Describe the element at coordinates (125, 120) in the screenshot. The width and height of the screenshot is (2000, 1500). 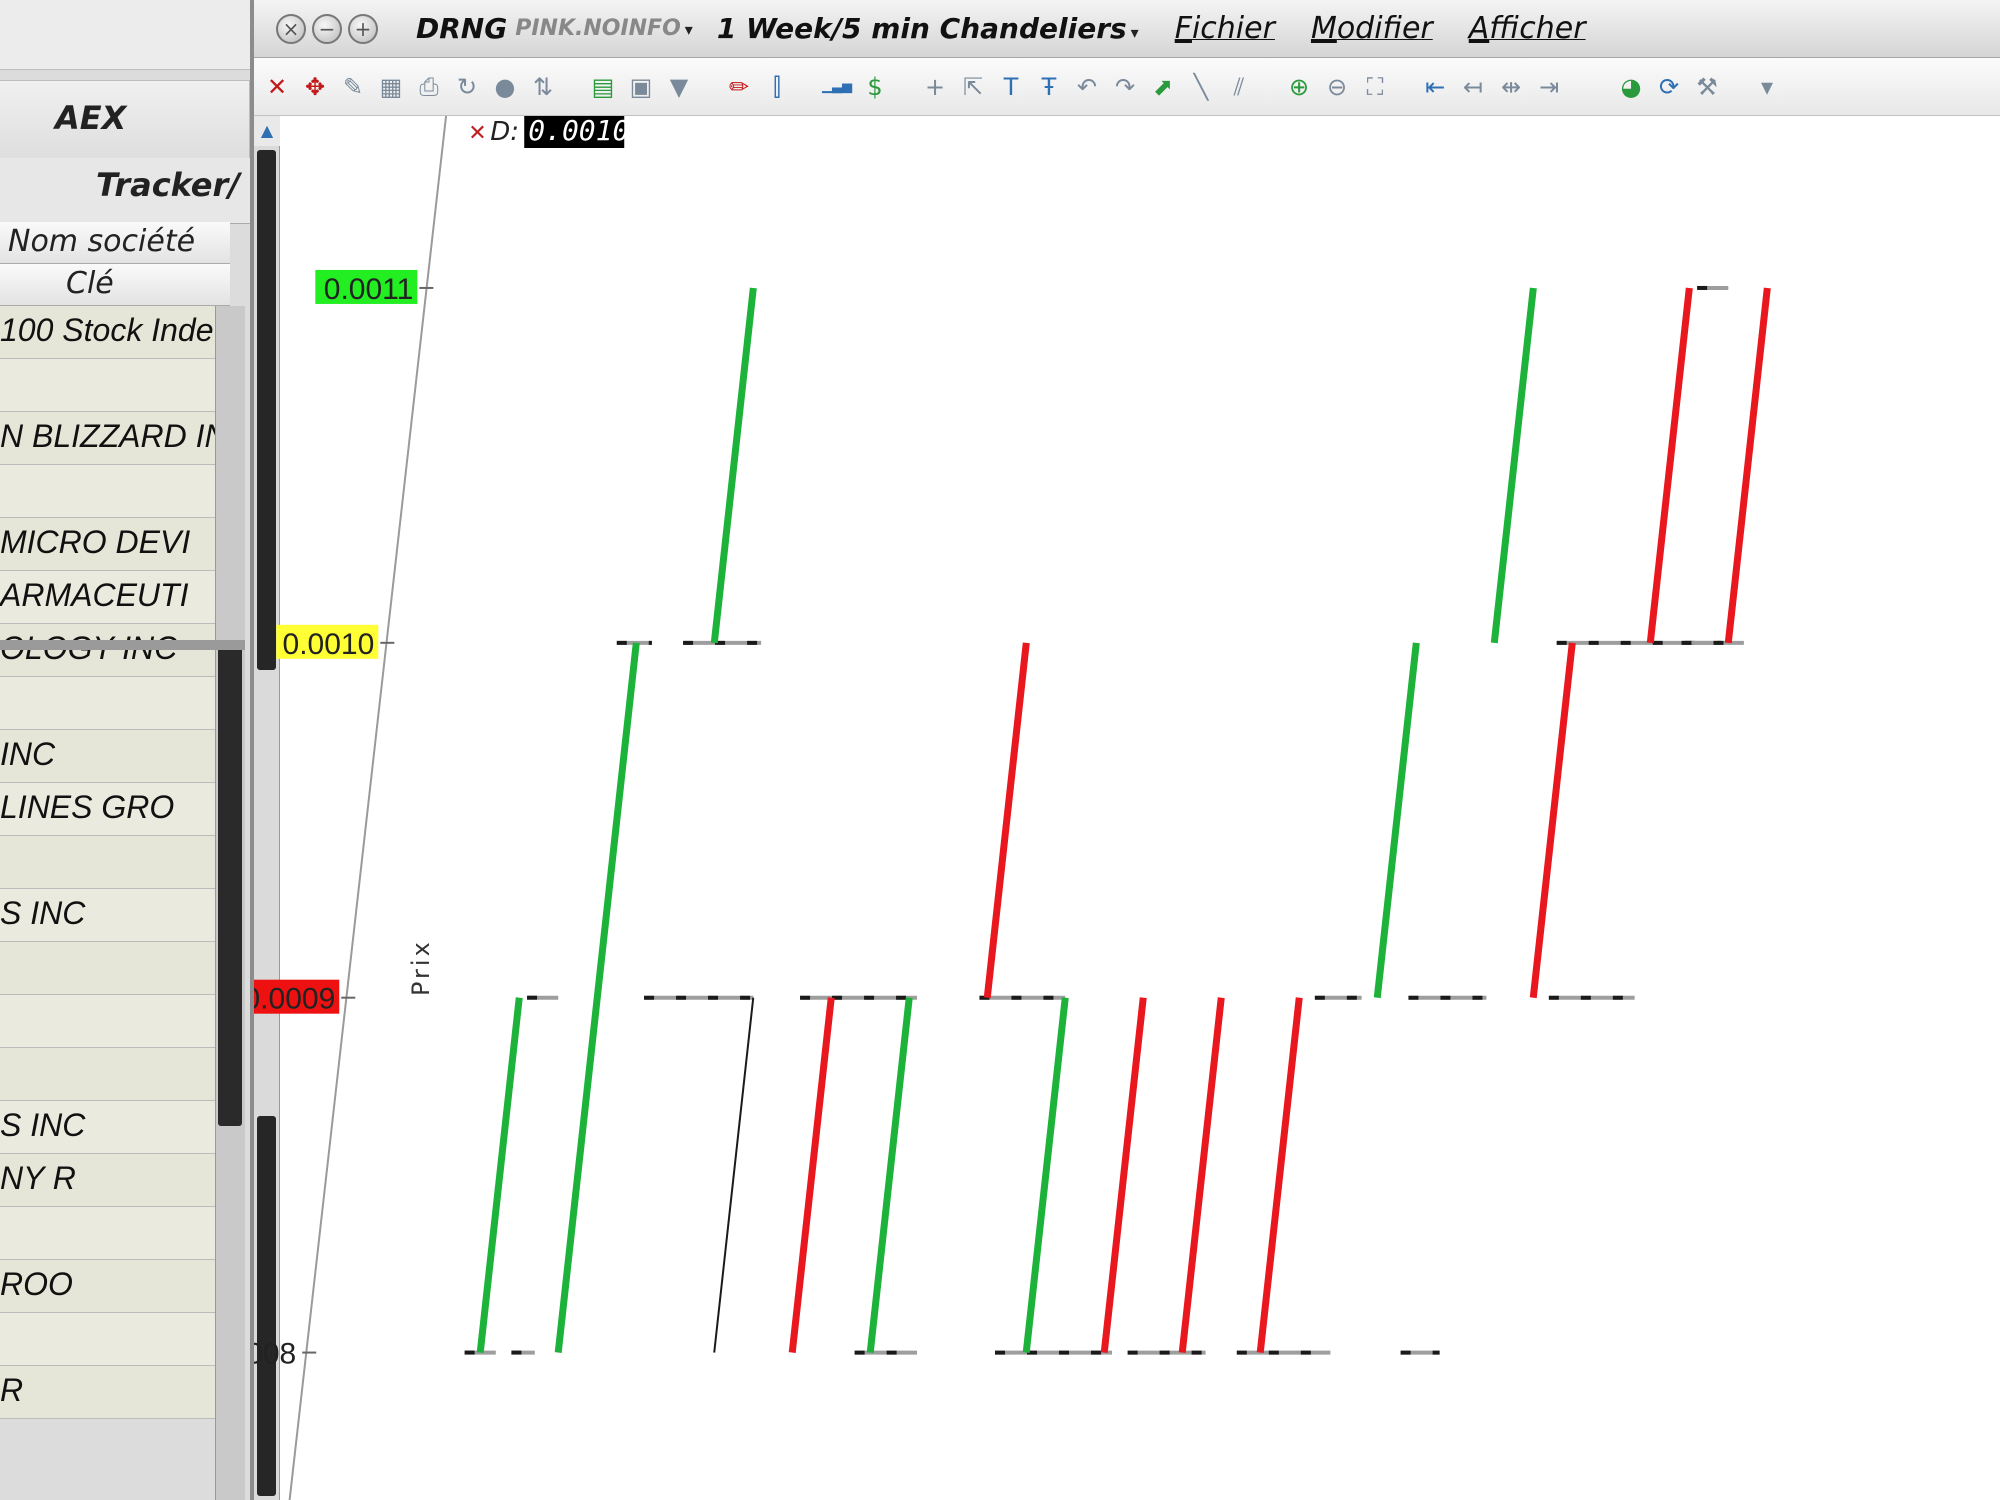
I see `tab-aex: AEX` at that location.